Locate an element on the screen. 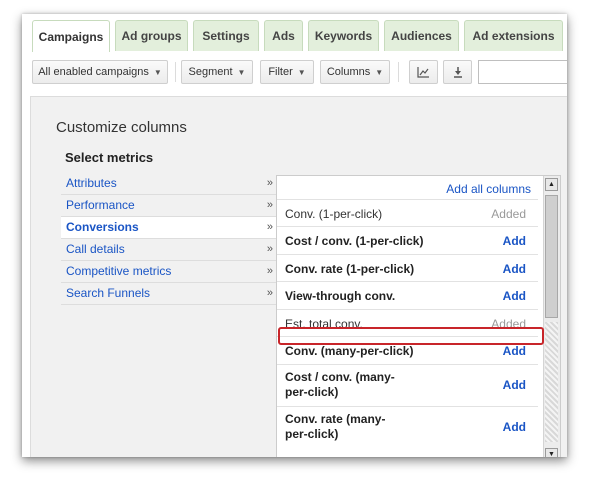 This screenshot has width=600, height=497. highlight-box is located at coordinates (411, 336).